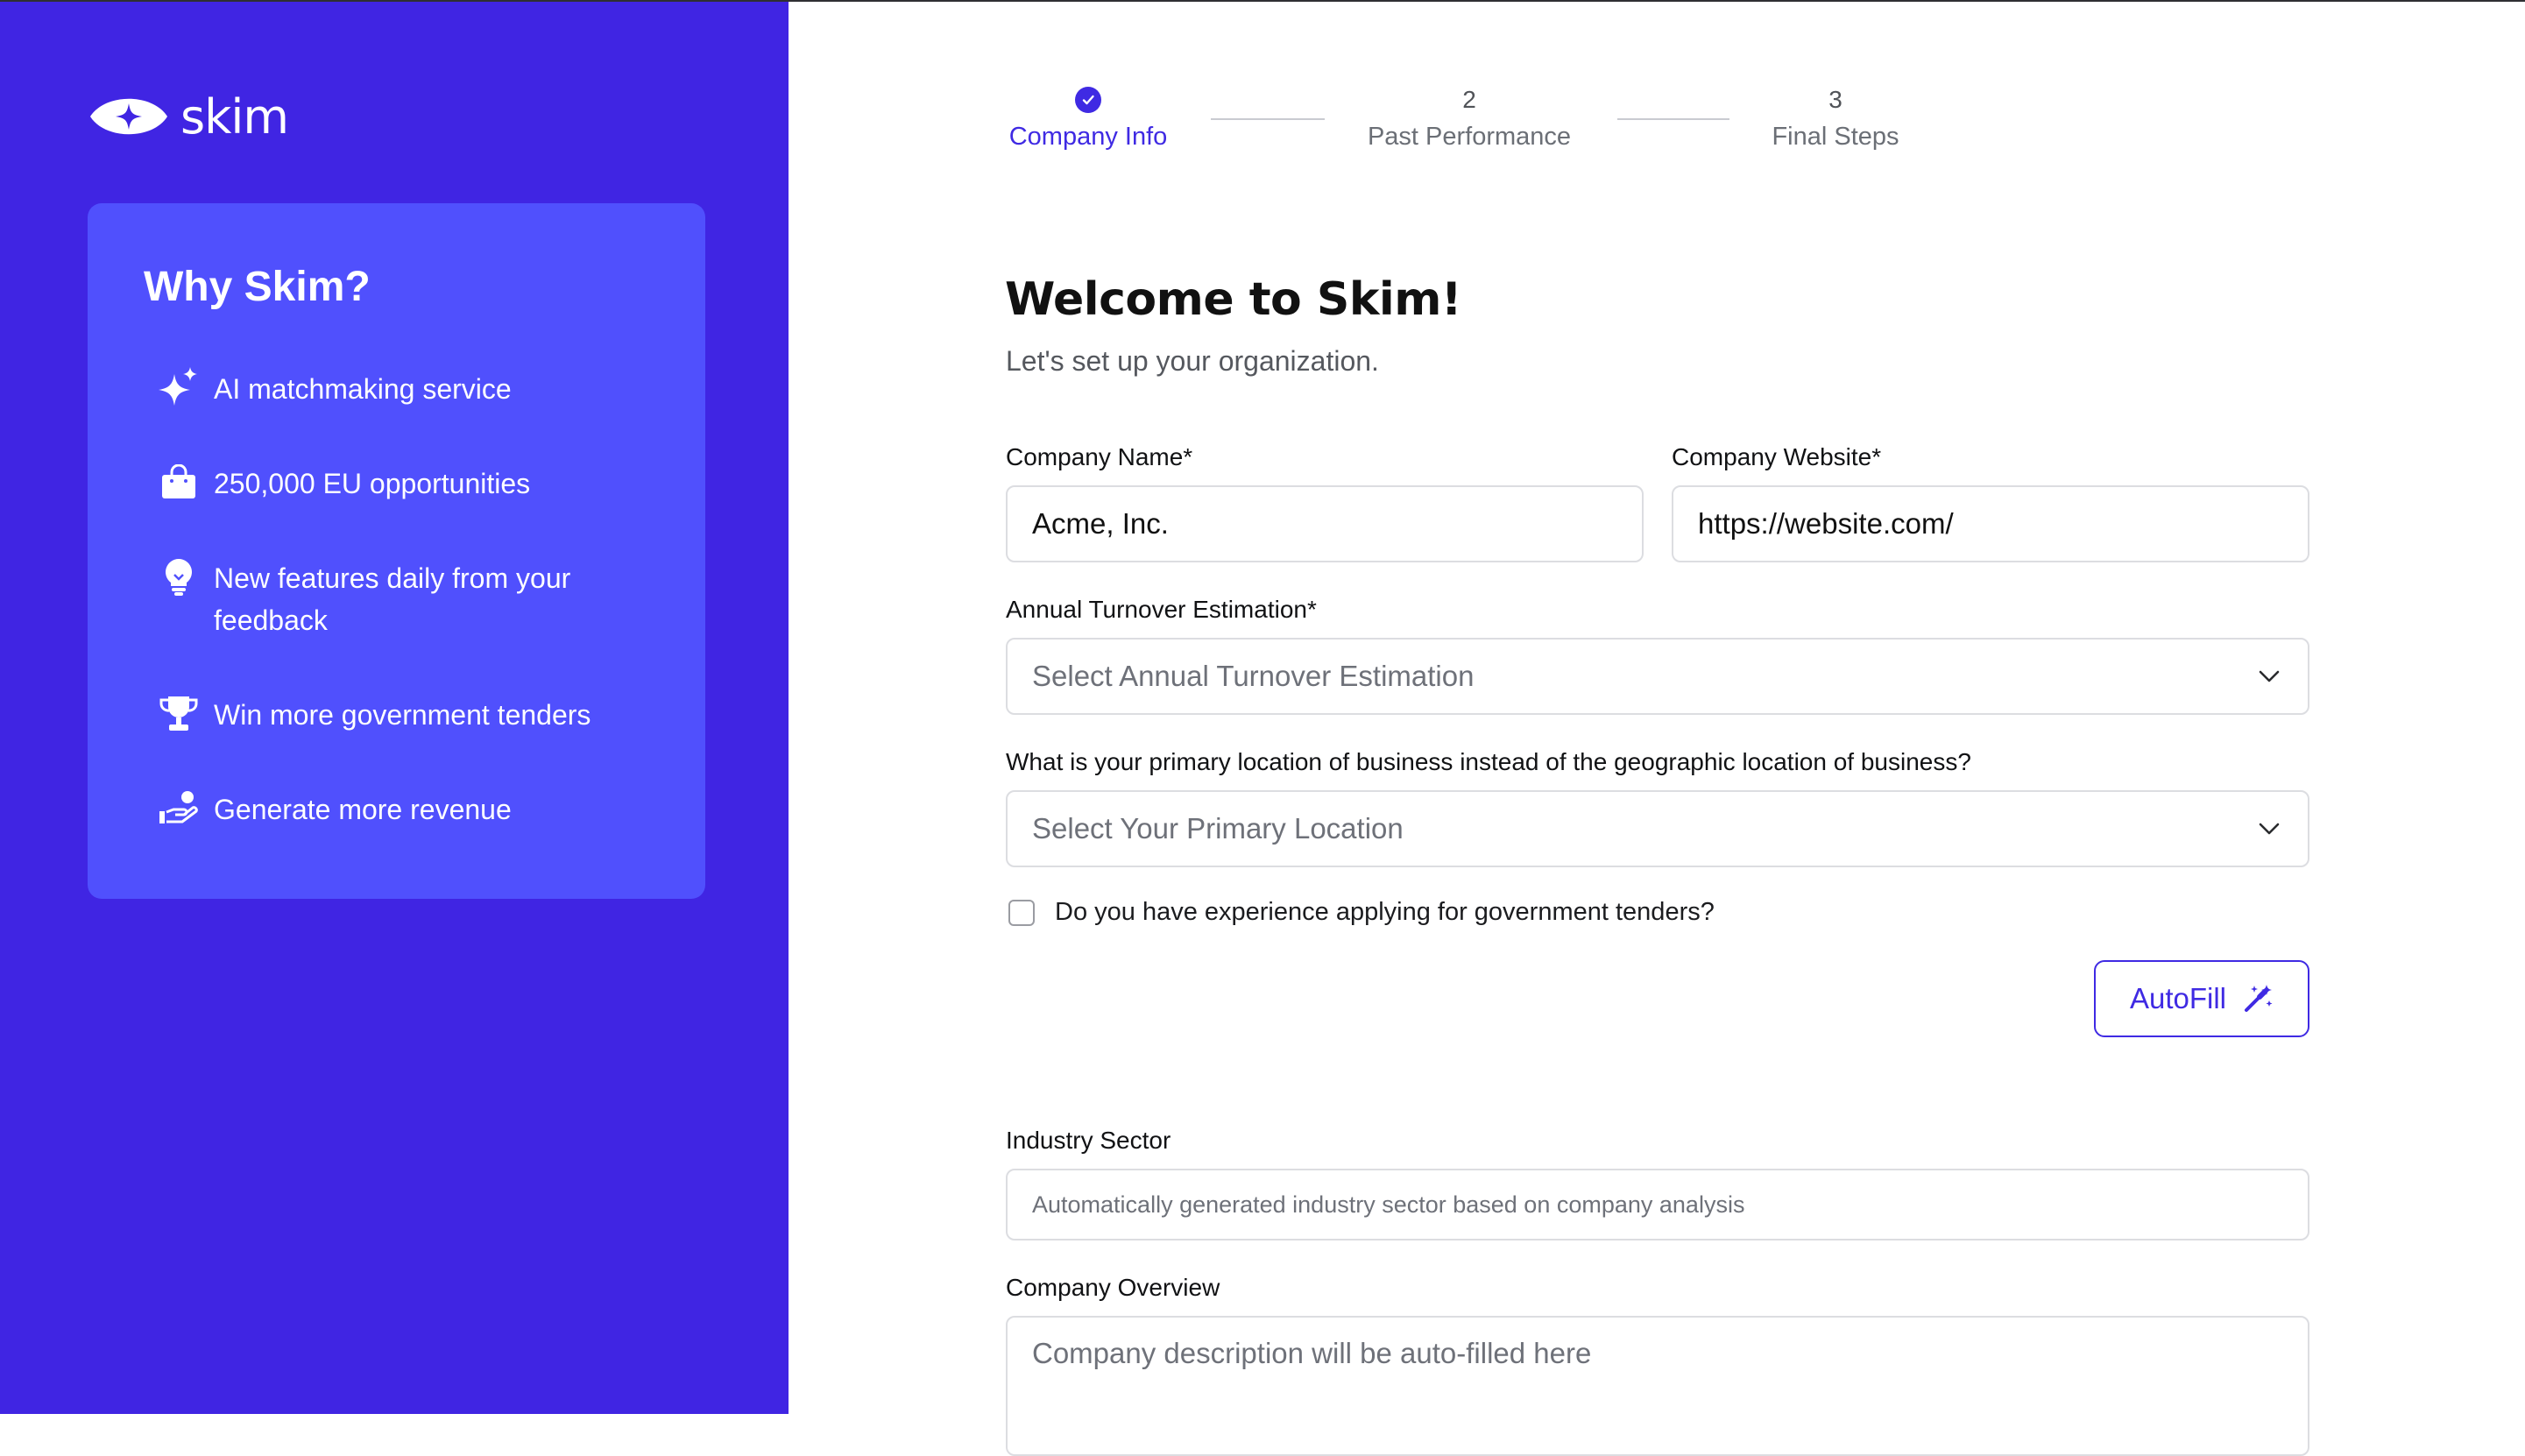 Image resolution: width=2525 pixels, height=1456 pixels. I want to click on step-final-steps: 3 Final Steps, so click(1835, 117).